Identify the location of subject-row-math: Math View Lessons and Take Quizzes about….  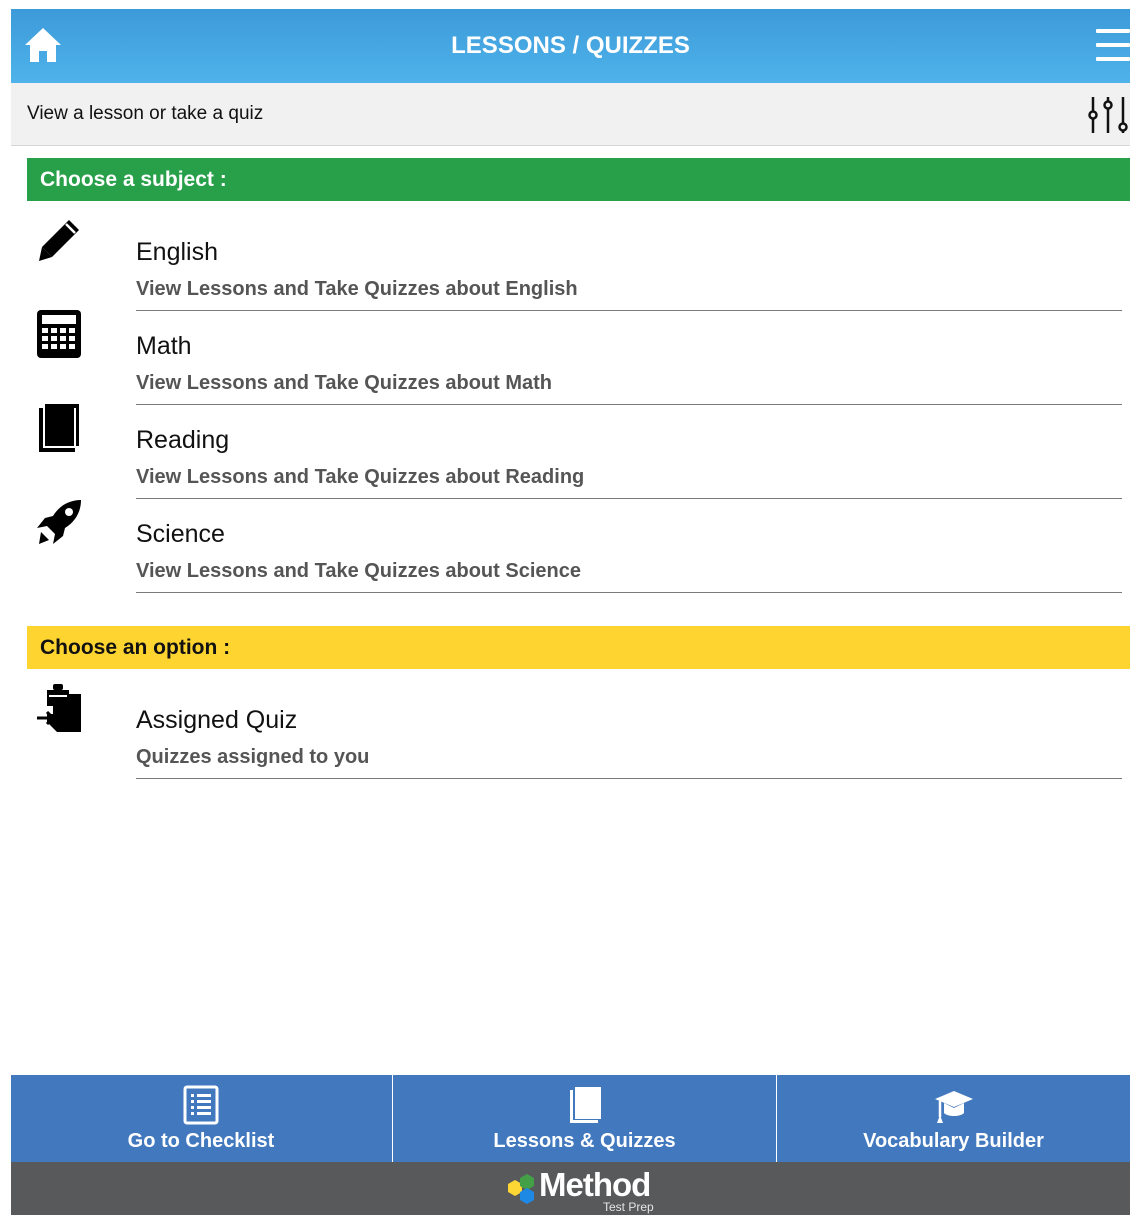
(574, 357).